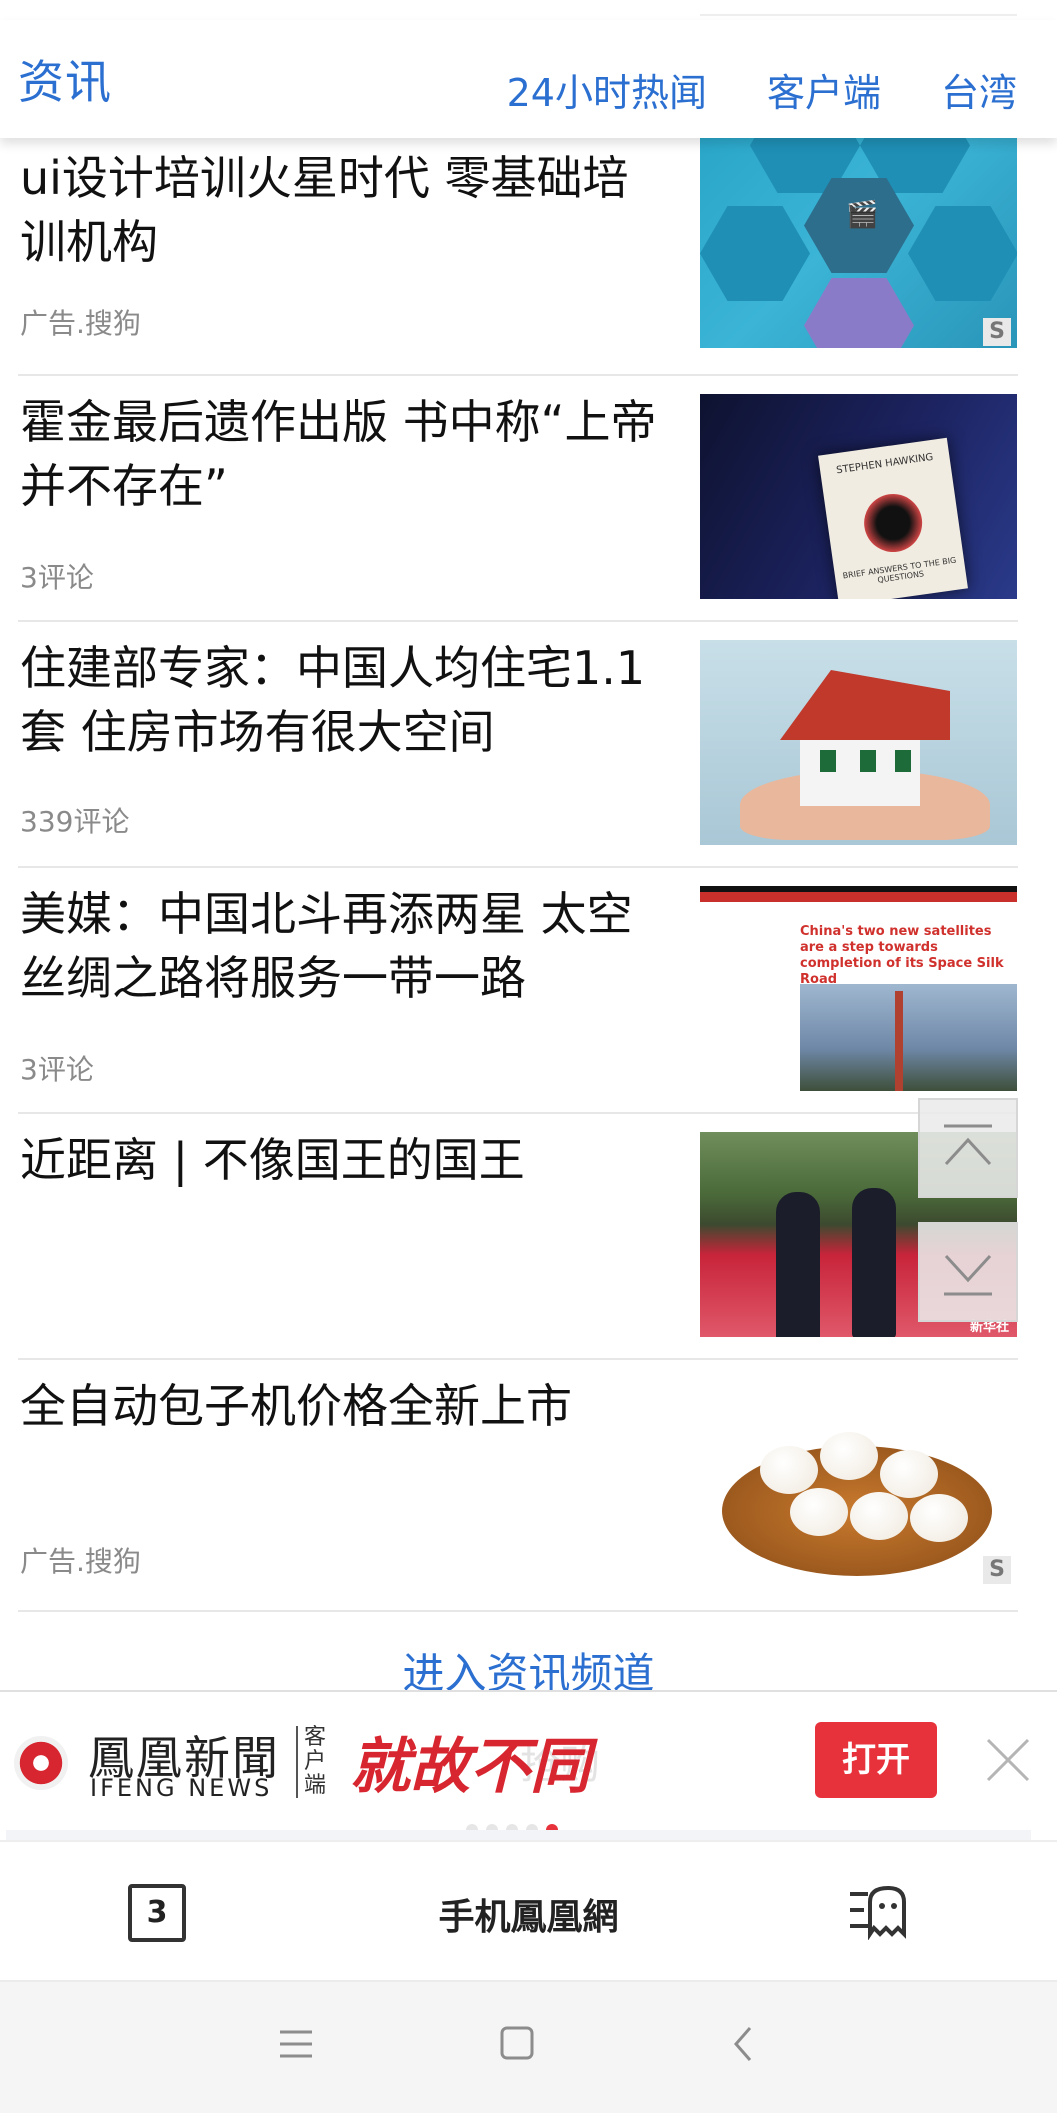  I want to click on book-title: STEPHEN HAWKING, so click(885, 464).